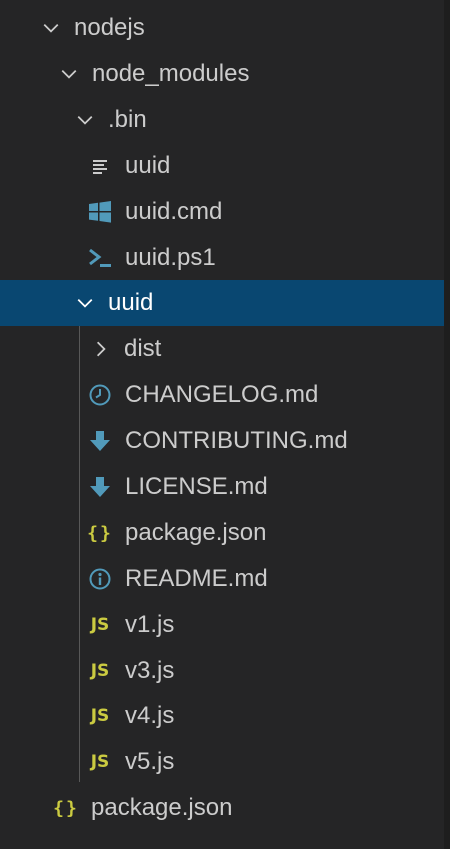 This screenshot has height=849, width=450. I want to click on chevron-right-icon, so click(101, 349).